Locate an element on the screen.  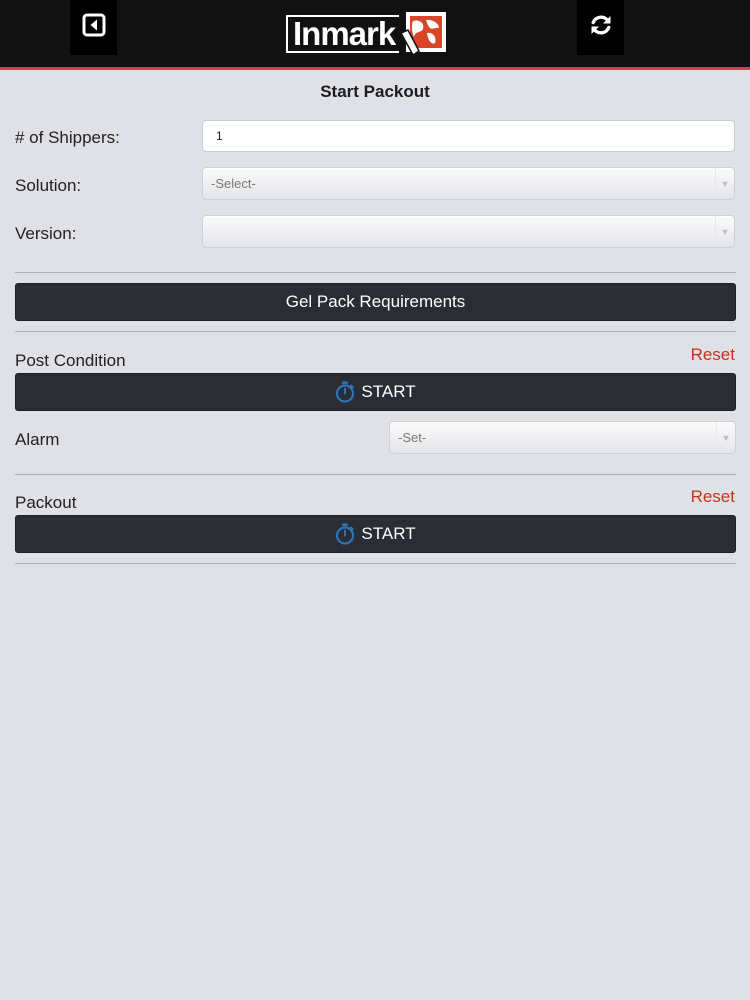
back-button is located at coordinates (93, 27).